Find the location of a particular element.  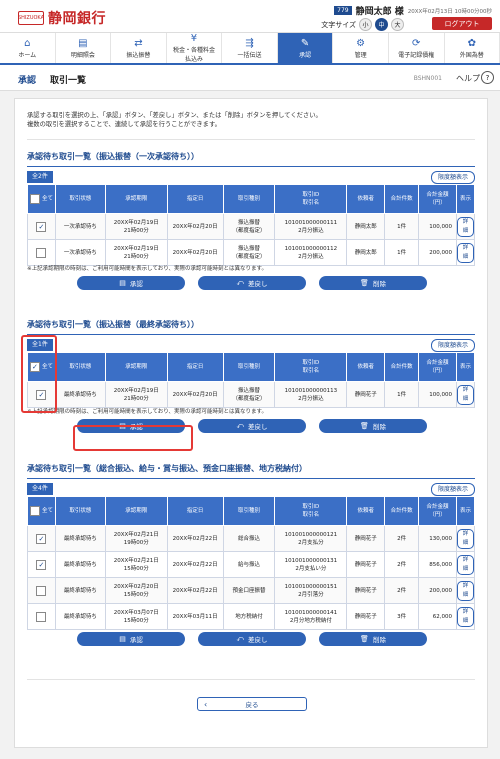

nav-item-transfer: ⇄ 振込振替 is located at coordinates (139, 48).